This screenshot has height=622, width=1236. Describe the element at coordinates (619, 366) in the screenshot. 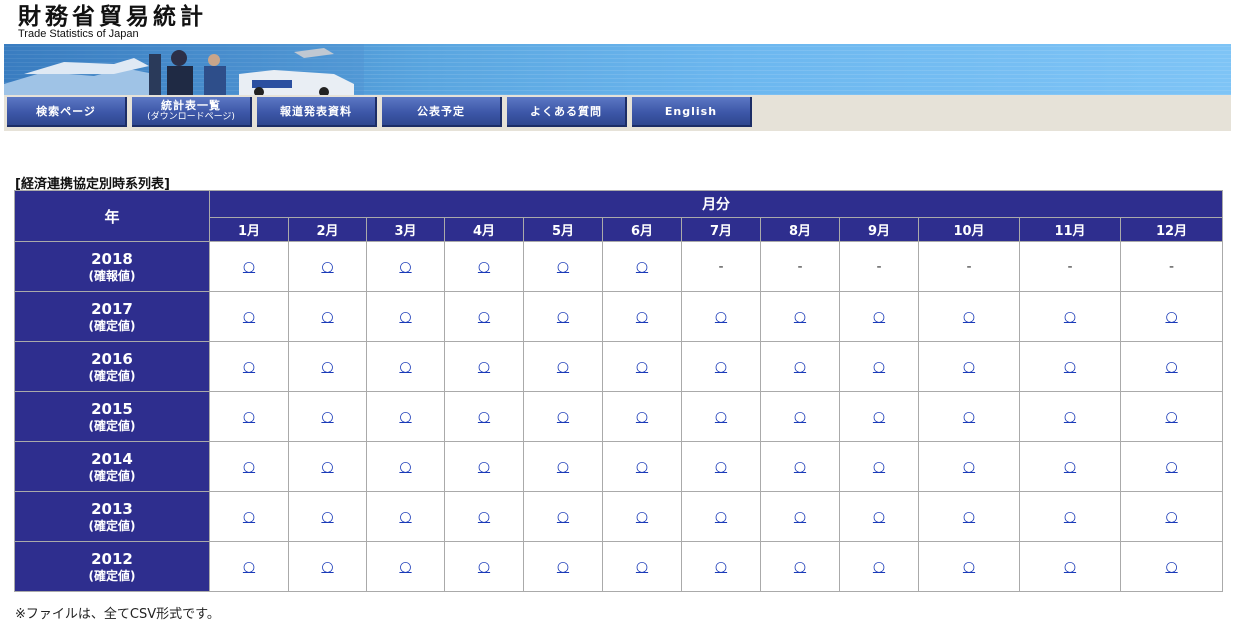

I see `table-row: 2016 (確定値) ○ ○ ○ ○ ○ ○ ○ ○ ○ ○ ○ ○` at that location.